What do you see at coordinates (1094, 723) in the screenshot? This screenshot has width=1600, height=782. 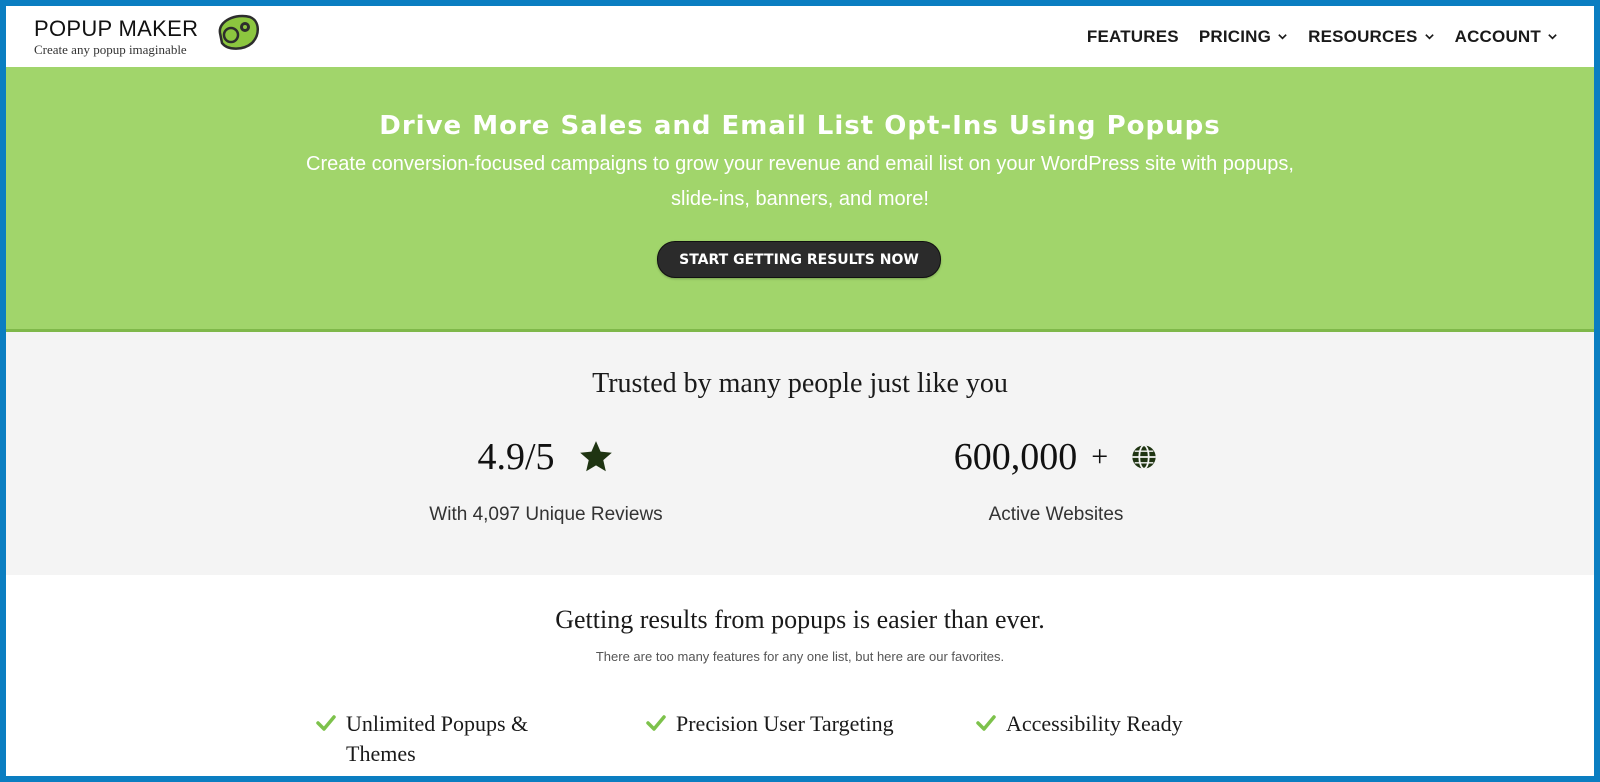 I see `feature-label: Accessibility Ready` at bounding box center [1094, 723].